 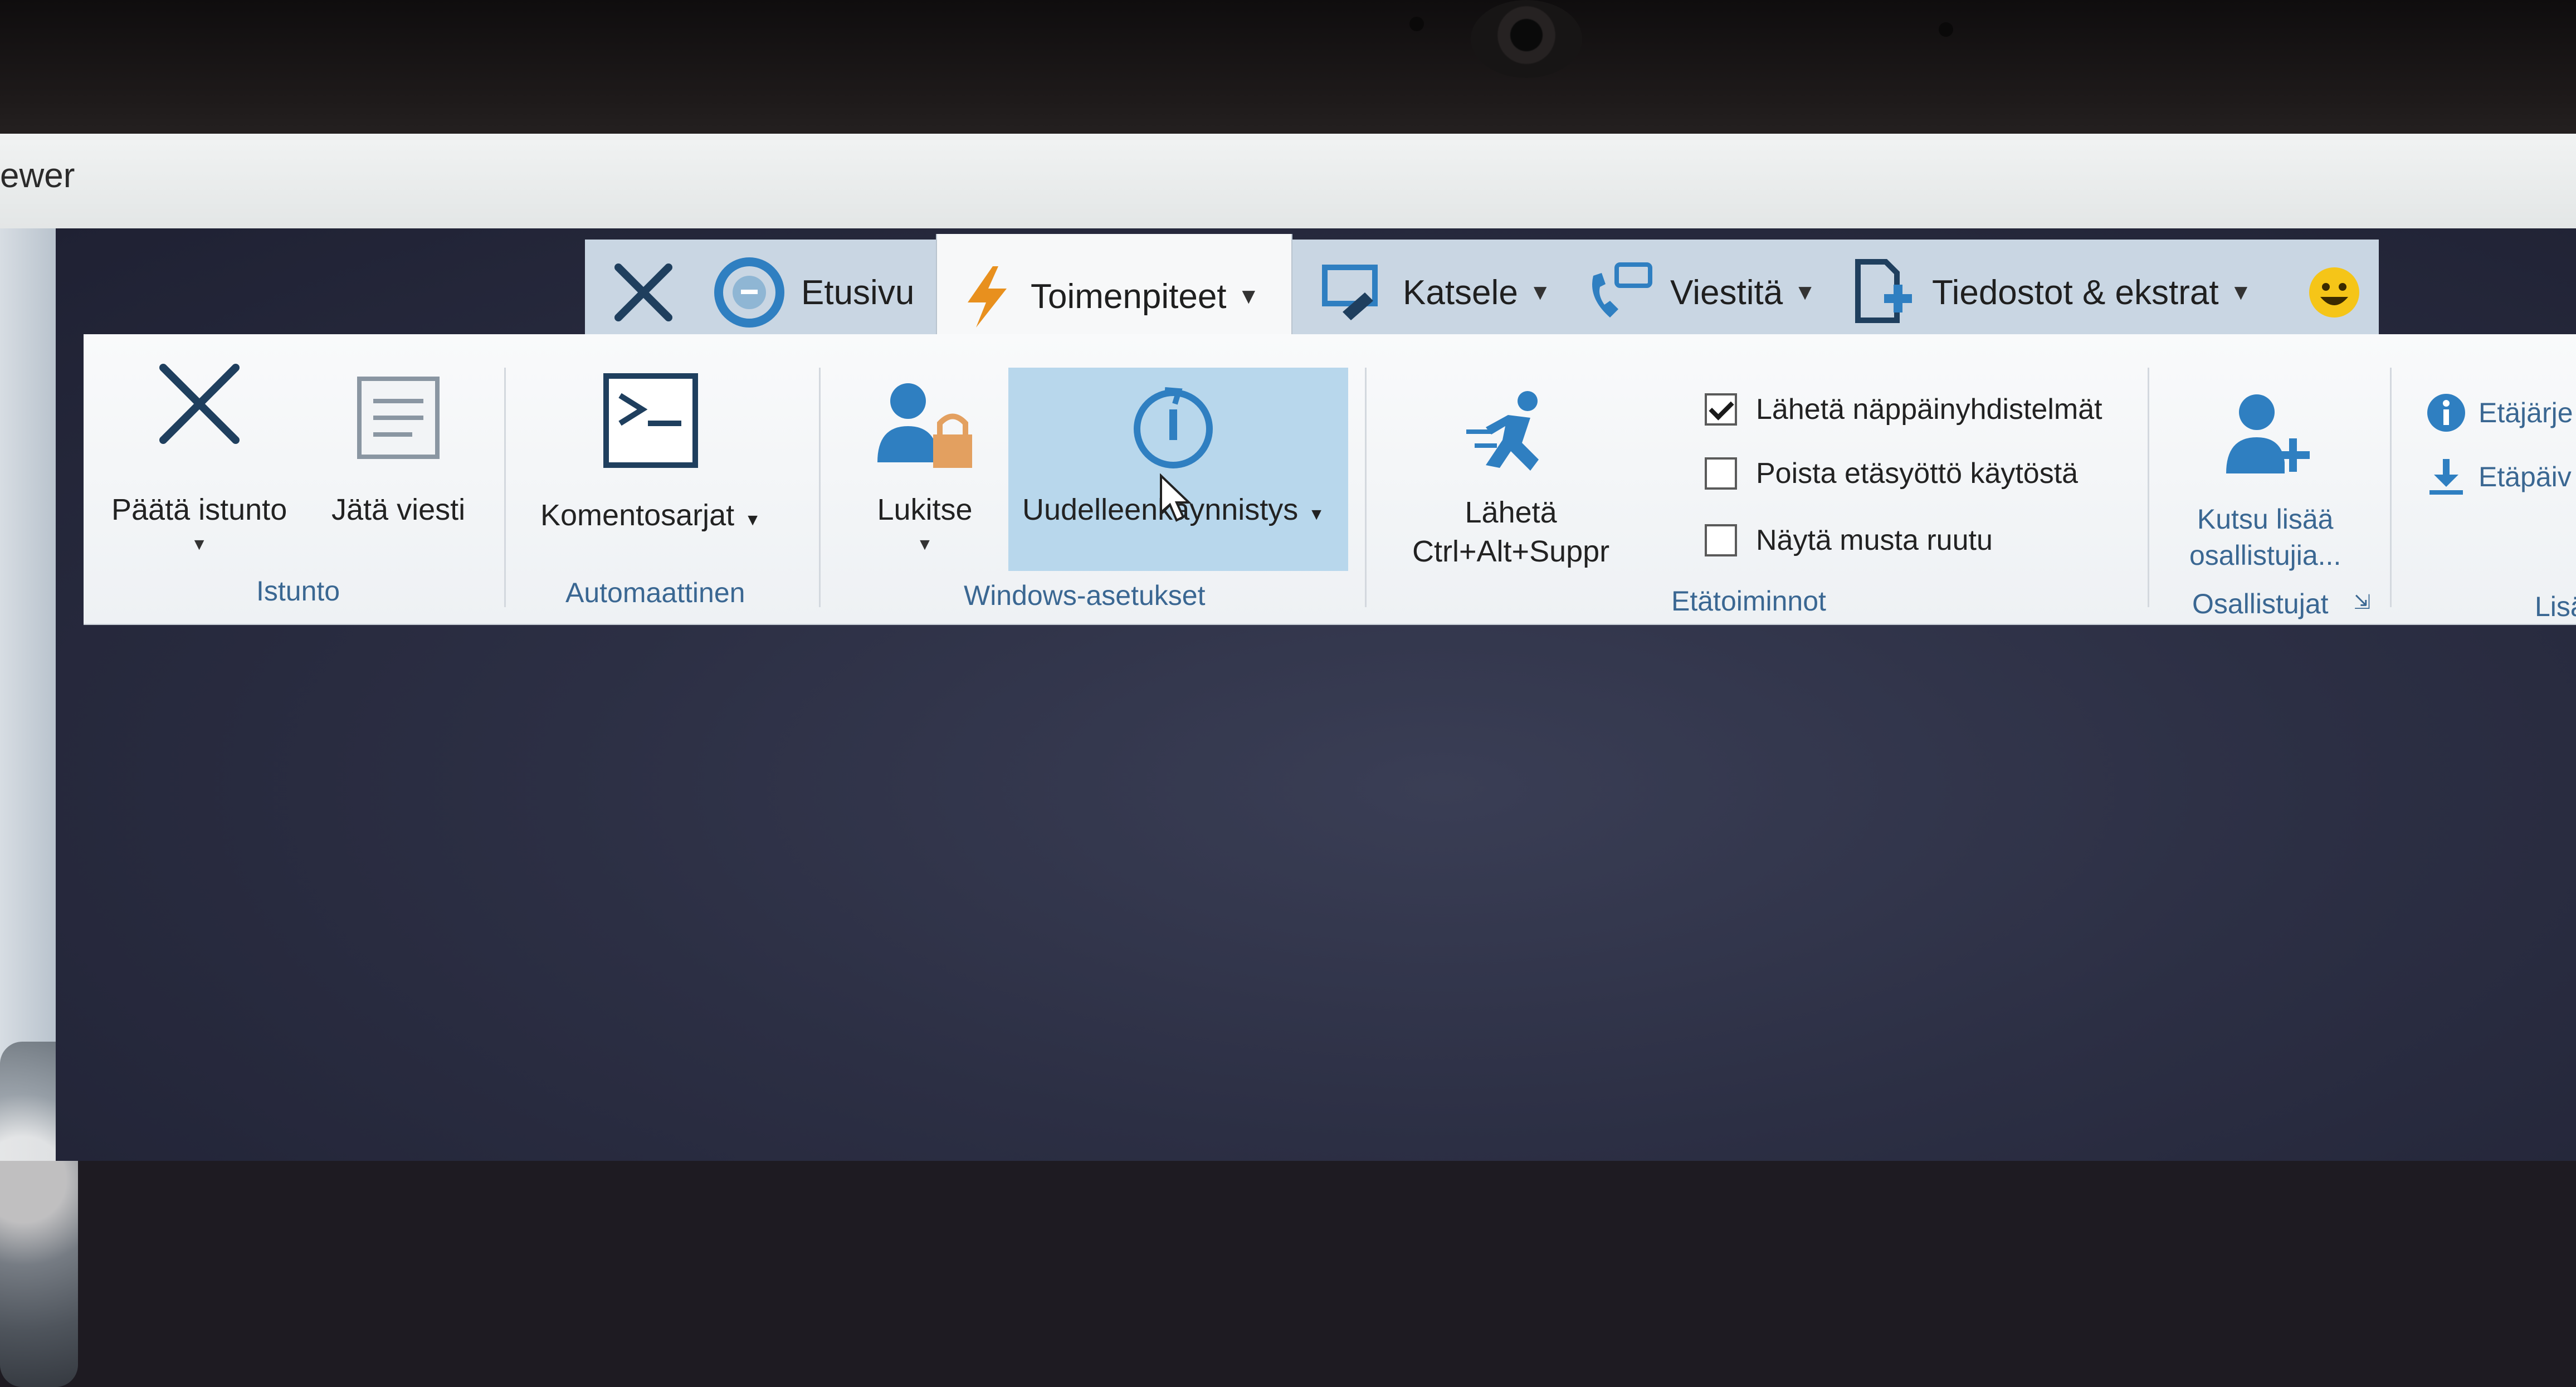 What do you see at coordinates (1883, 291) in the screenshot?
I see `file-plus-icon` at bounding box center [1883, 291].